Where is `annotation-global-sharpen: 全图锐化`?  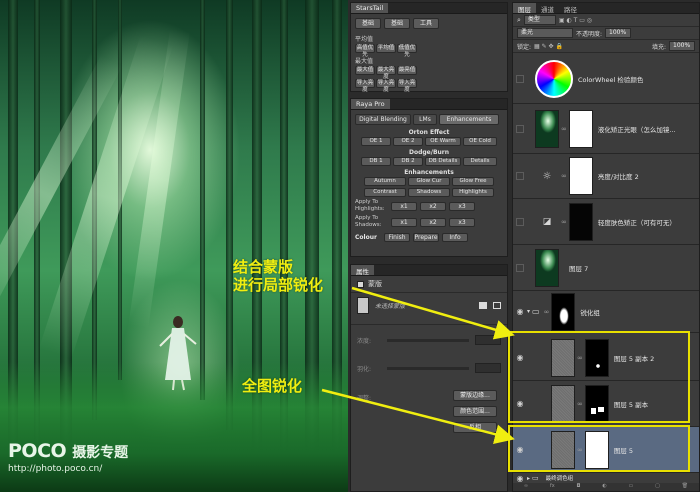 annotation-global-sharpen: 全图锐化 is located at coordinates (272, 386).